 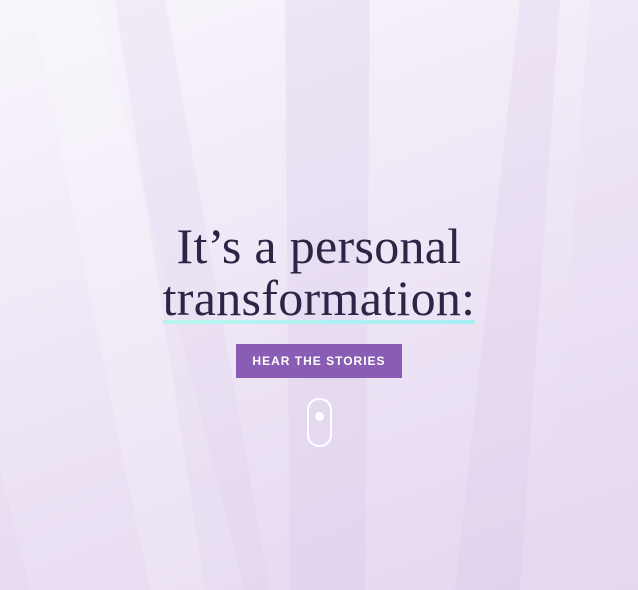 I want to click on headline-line-2-wrapper: transformation:, so click(x=319, y=299).